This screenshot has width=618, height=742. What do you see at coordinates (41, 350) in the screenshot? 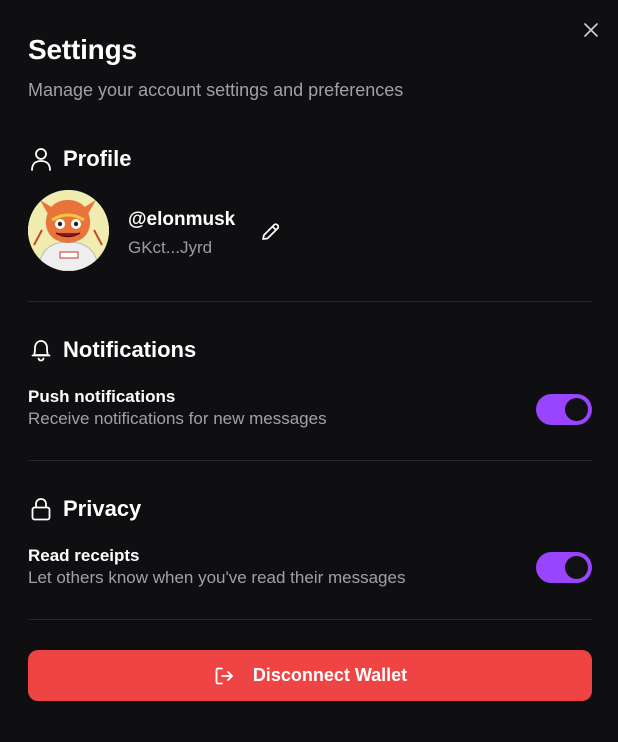
I see `bell-icon` at bounding box center [41, 350].